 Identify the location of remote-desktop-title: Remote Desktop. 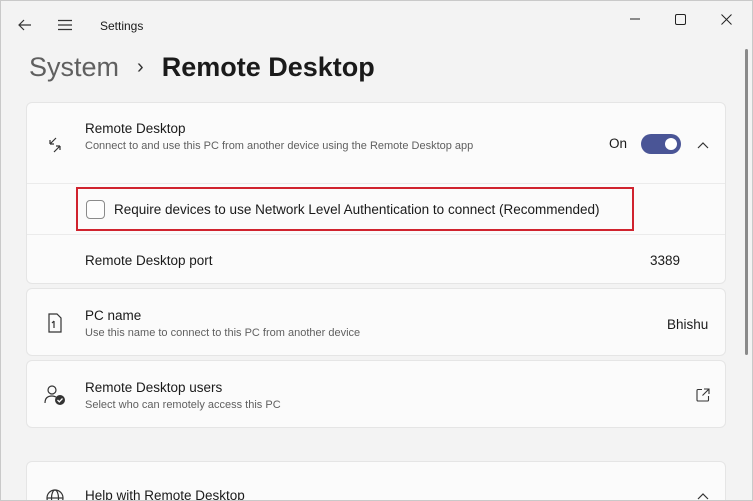
(135, 128).